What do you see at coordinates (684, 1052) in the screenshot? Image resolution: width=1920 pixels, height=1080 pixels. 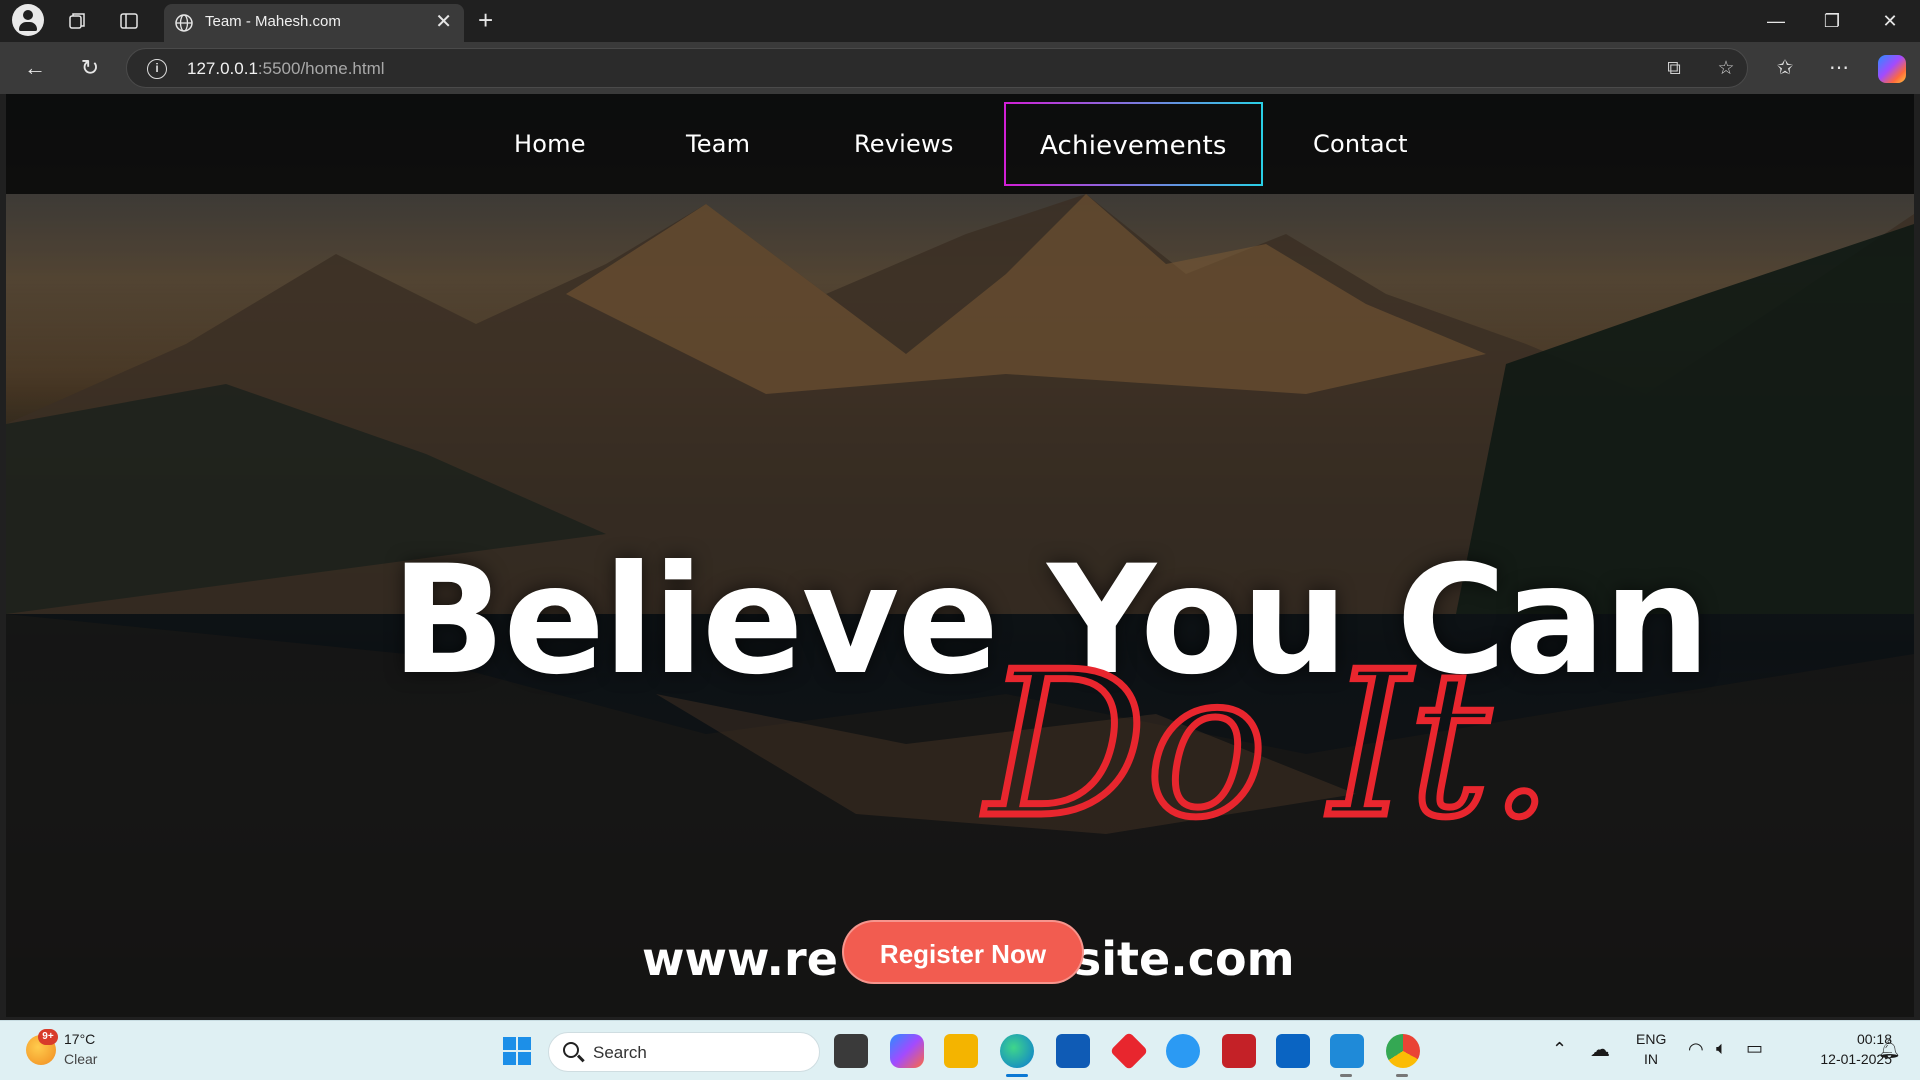 I see `taskbar-search: Search` at bounding box center [684, 1052].